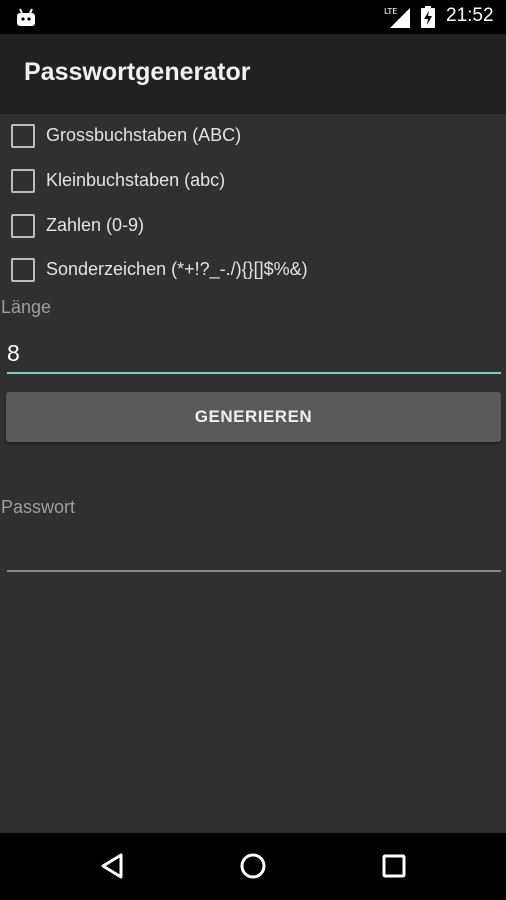 The height and width of the screenshot is (900, 506). I want to click on navigation-bar, so click(253, 866).